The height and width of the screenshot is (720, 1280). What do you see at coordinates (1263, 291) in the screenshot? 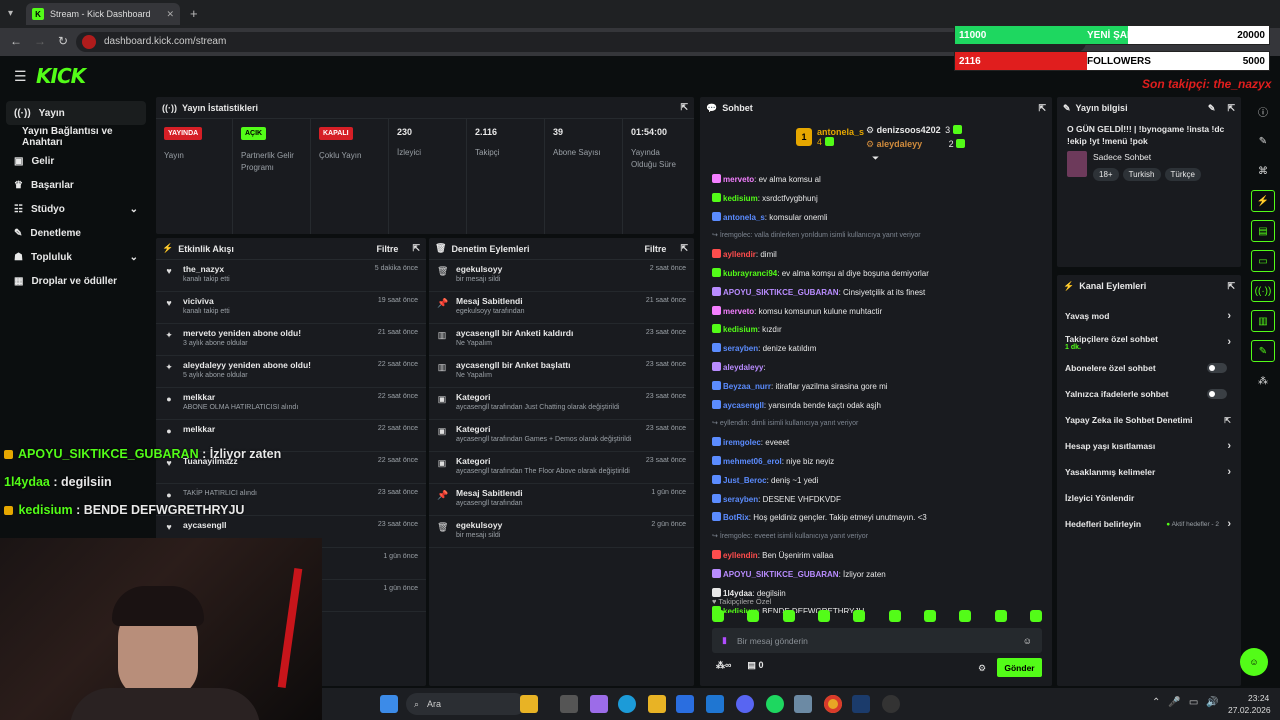
I see `broadcast-icon: ((·))` at bounding box center [1263, 291].